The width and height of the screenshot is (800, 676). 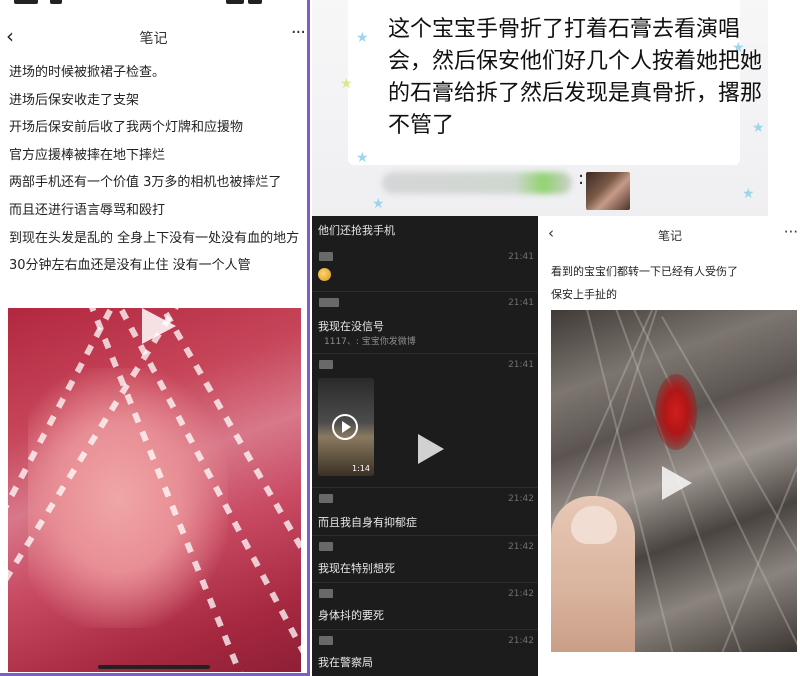 What do you see at coordinates (130, 265) in the screenshot?
I see `note-line: 30分钟左右血还是没有止住 没有一个人管` at bounding box center [130, 265].